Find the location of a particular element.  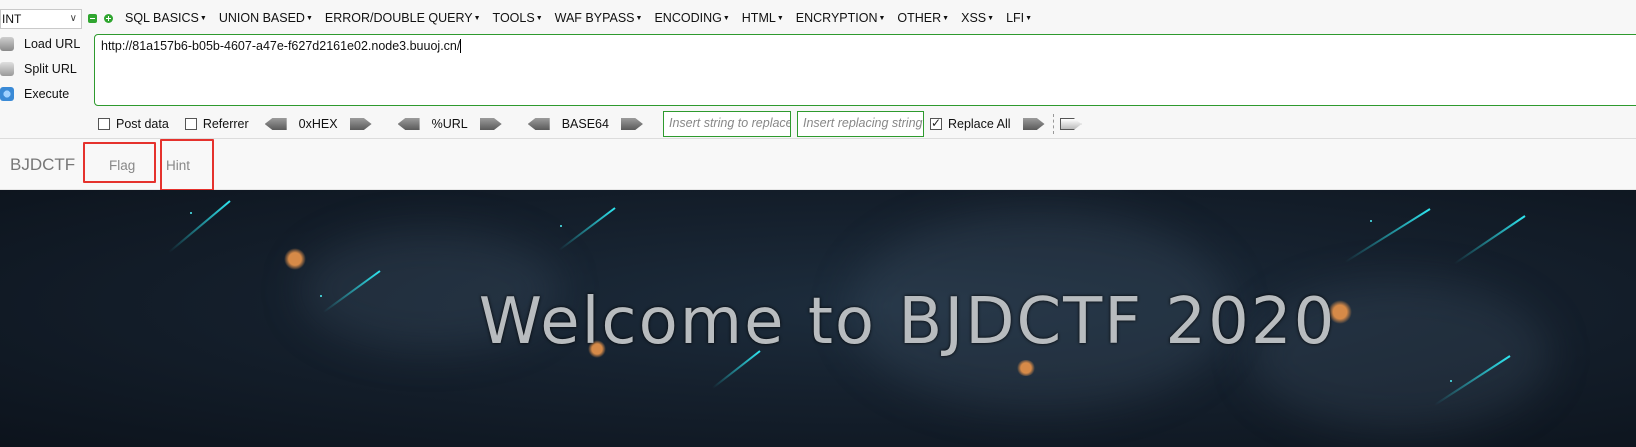

menu-sql-basics: SQL BASICS▼ is located at coordinates (172, 20).